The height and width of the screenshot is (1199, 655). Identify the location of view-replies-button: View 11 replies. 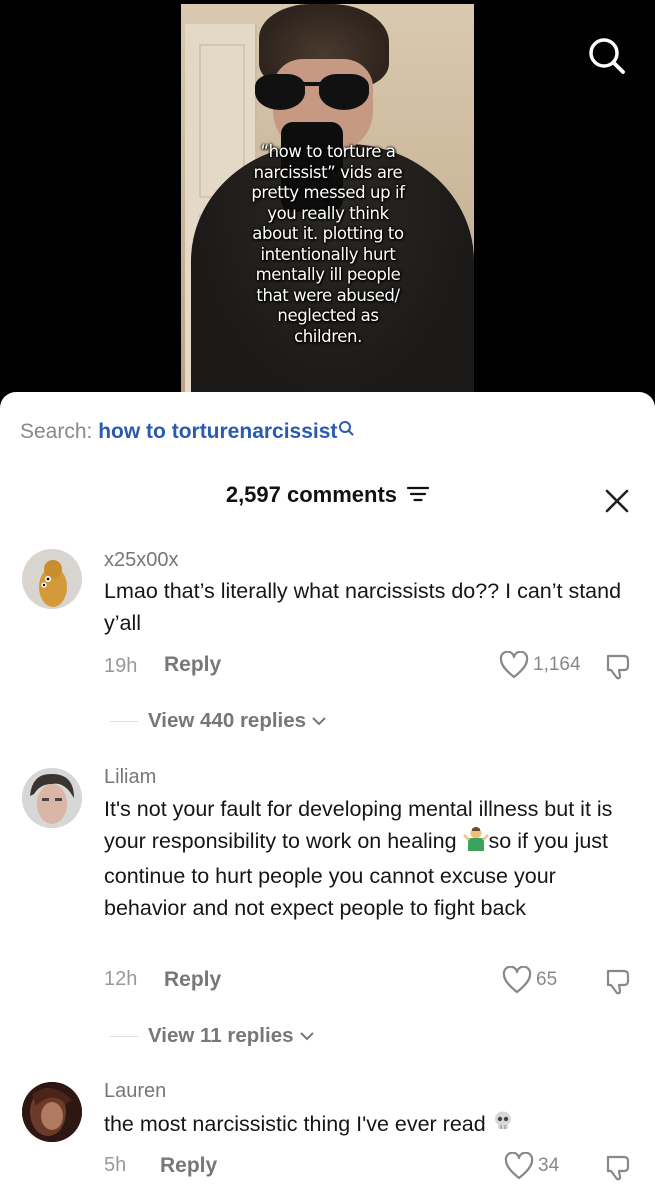
(212, 1036).